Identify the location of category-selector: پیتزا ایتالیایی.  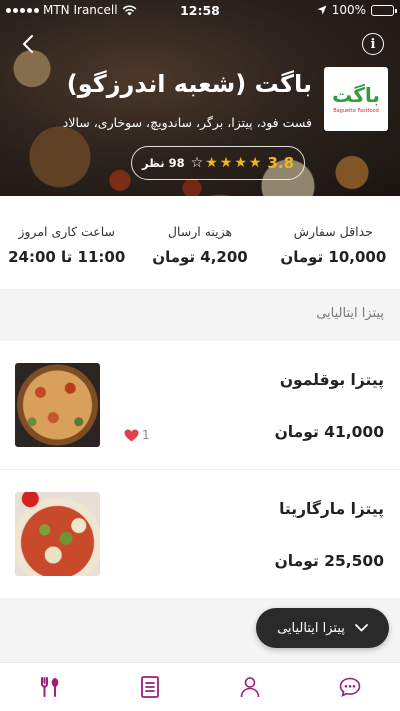
(322, 628).